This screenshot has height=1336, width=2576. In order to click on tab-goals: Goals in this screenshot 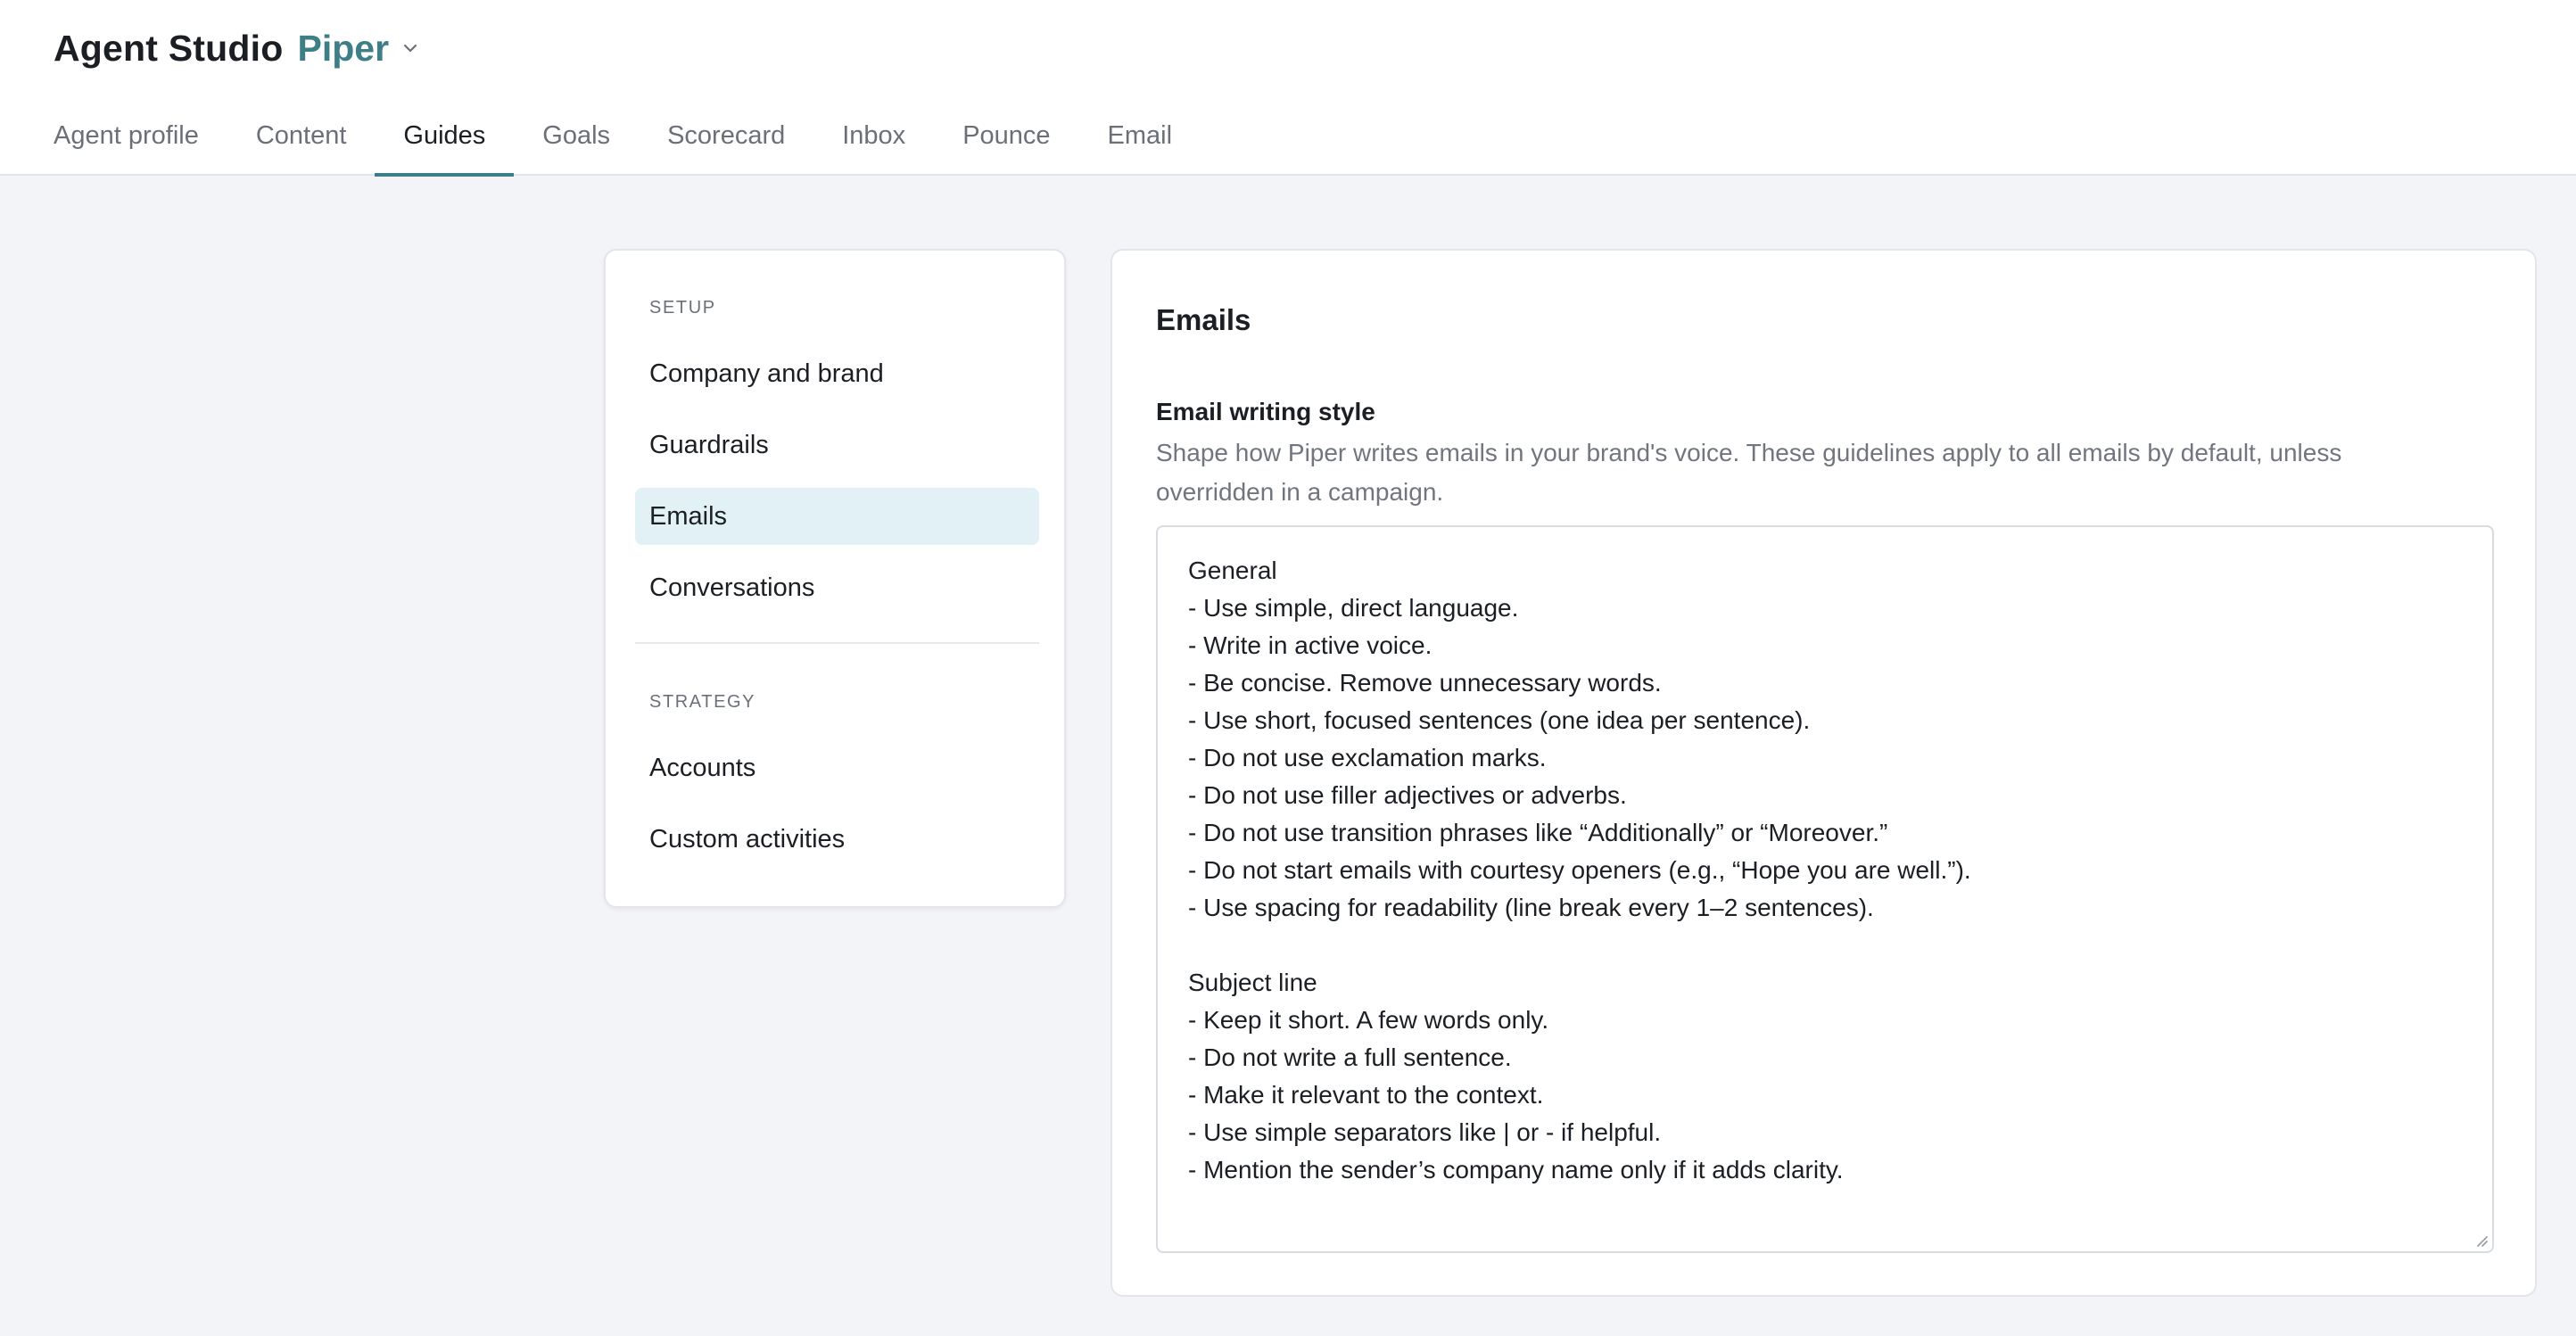, I will do `click(577, 140)`.